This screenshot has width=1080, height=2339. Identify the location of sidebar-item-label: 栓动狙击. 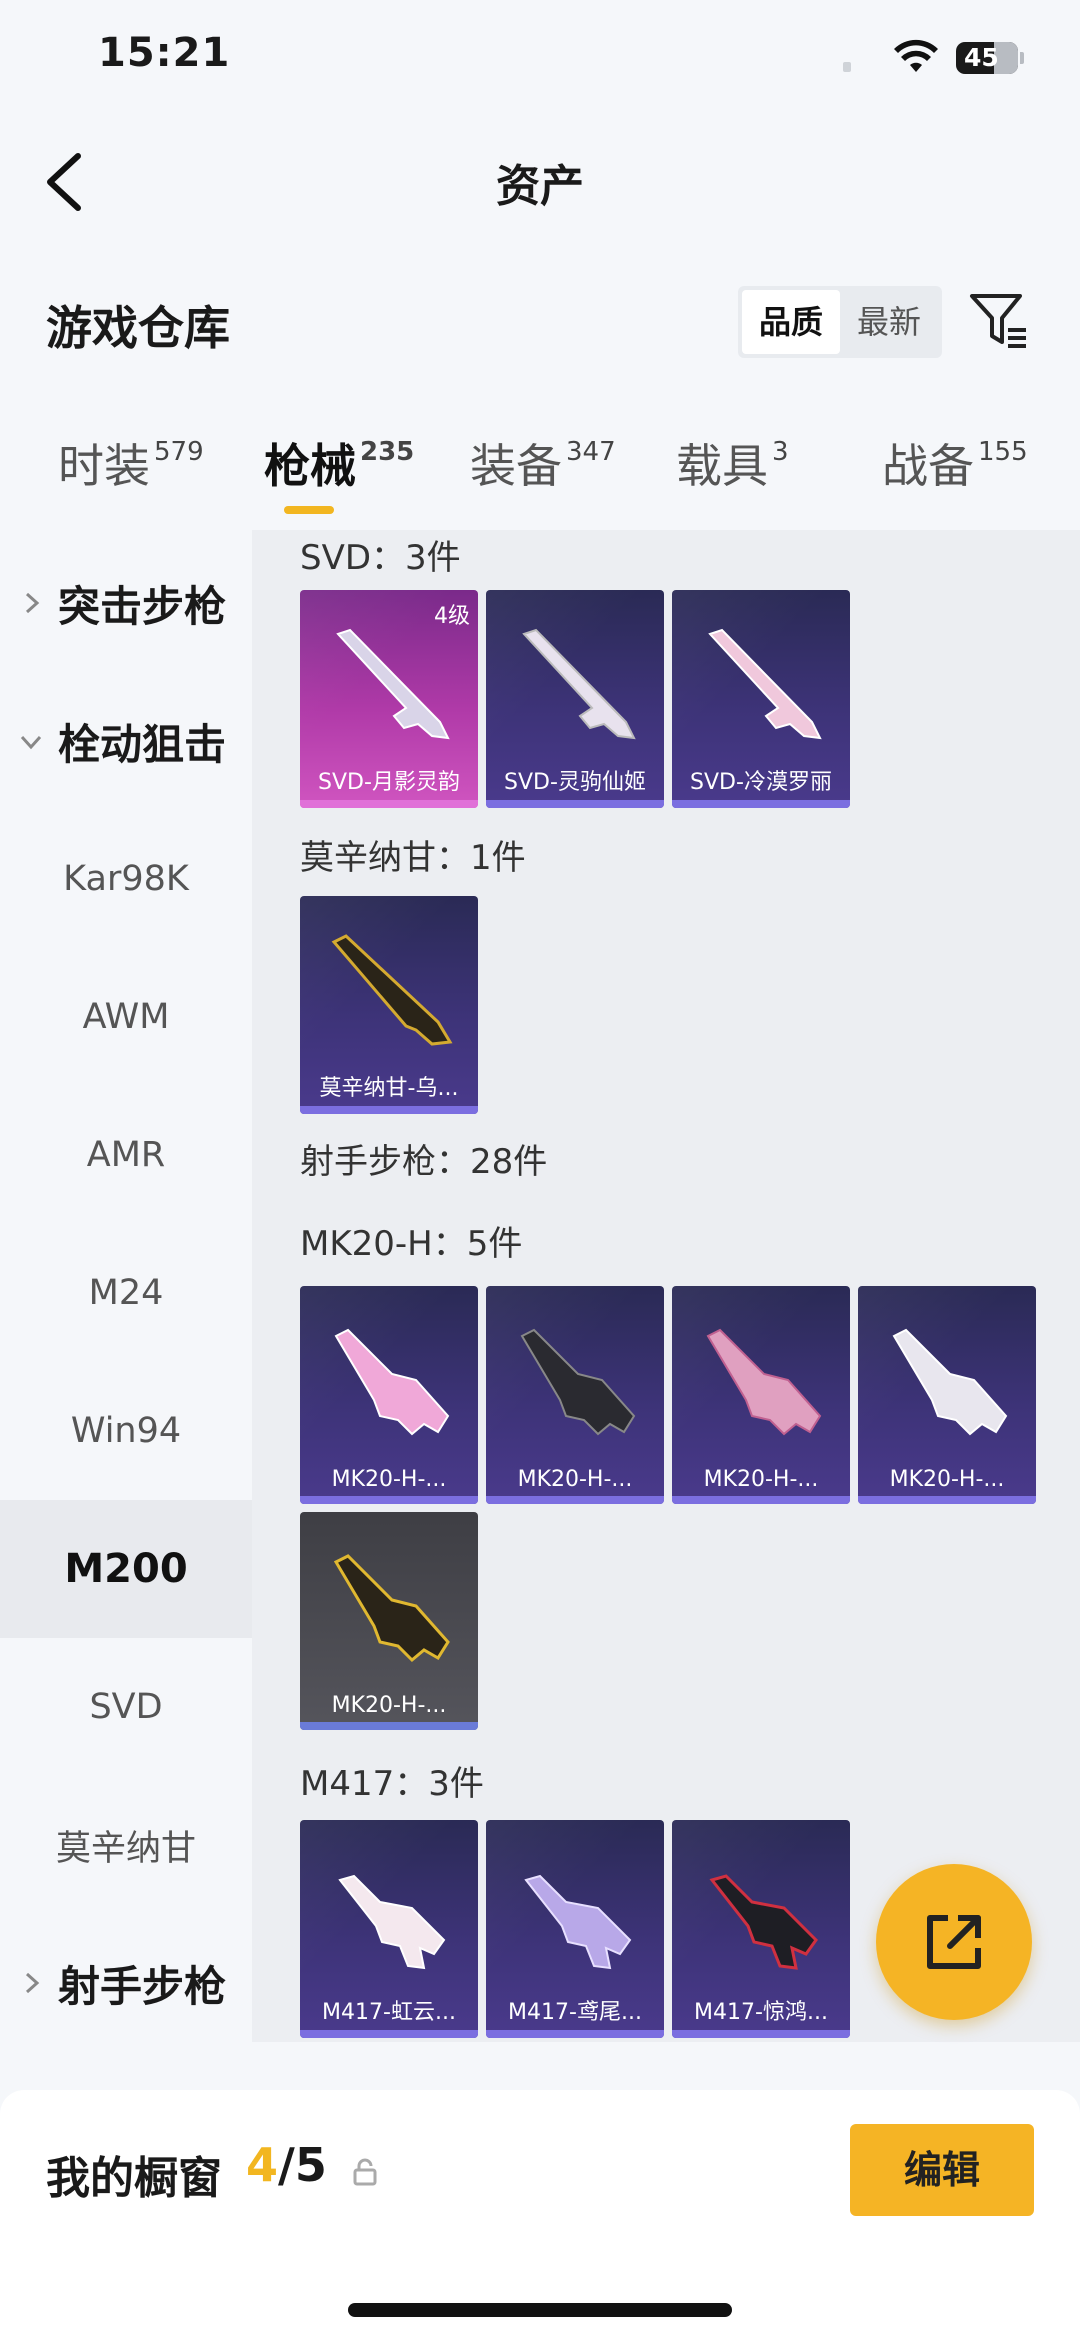
(142, 744).